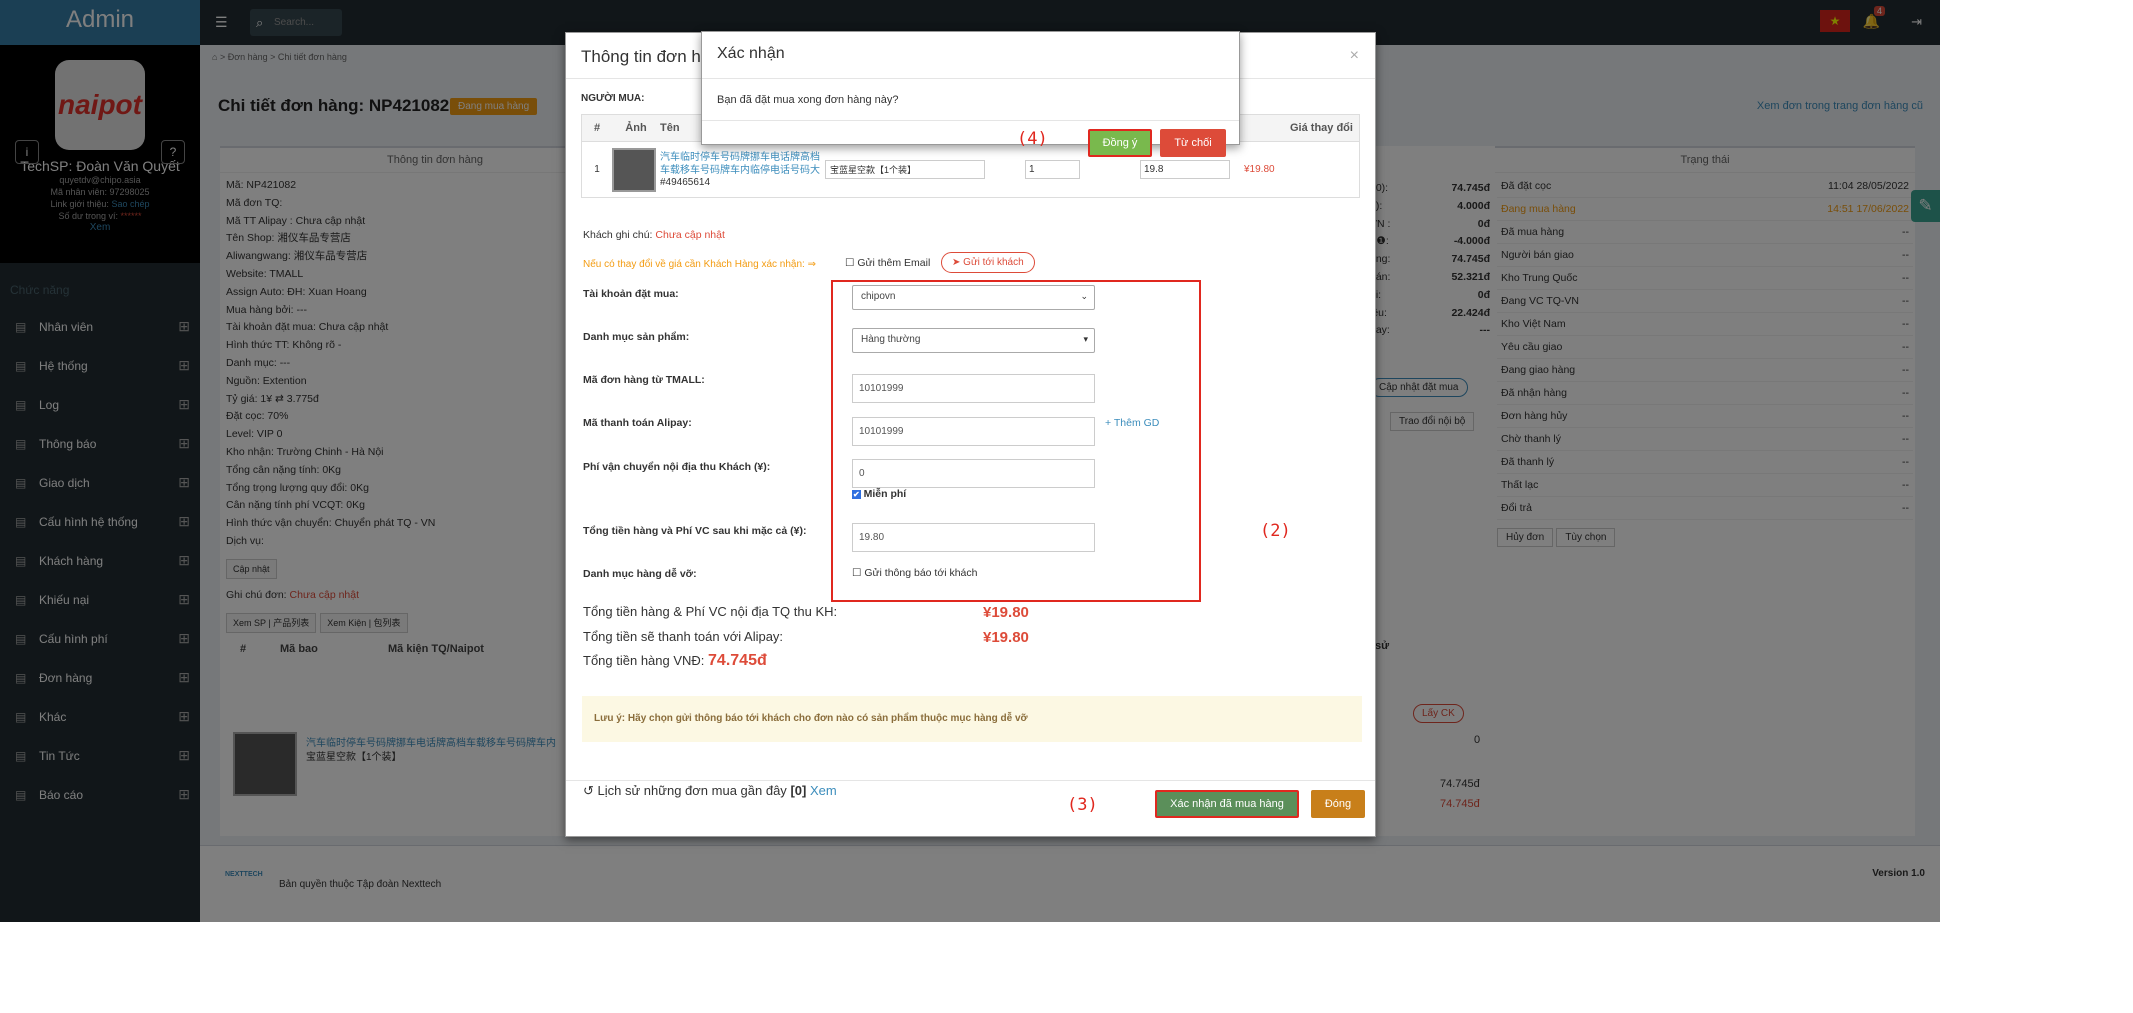  Describe the element at coordinates (1259, 169) in the screenshot. I see `price-change-value: ¥19.80` at that location.